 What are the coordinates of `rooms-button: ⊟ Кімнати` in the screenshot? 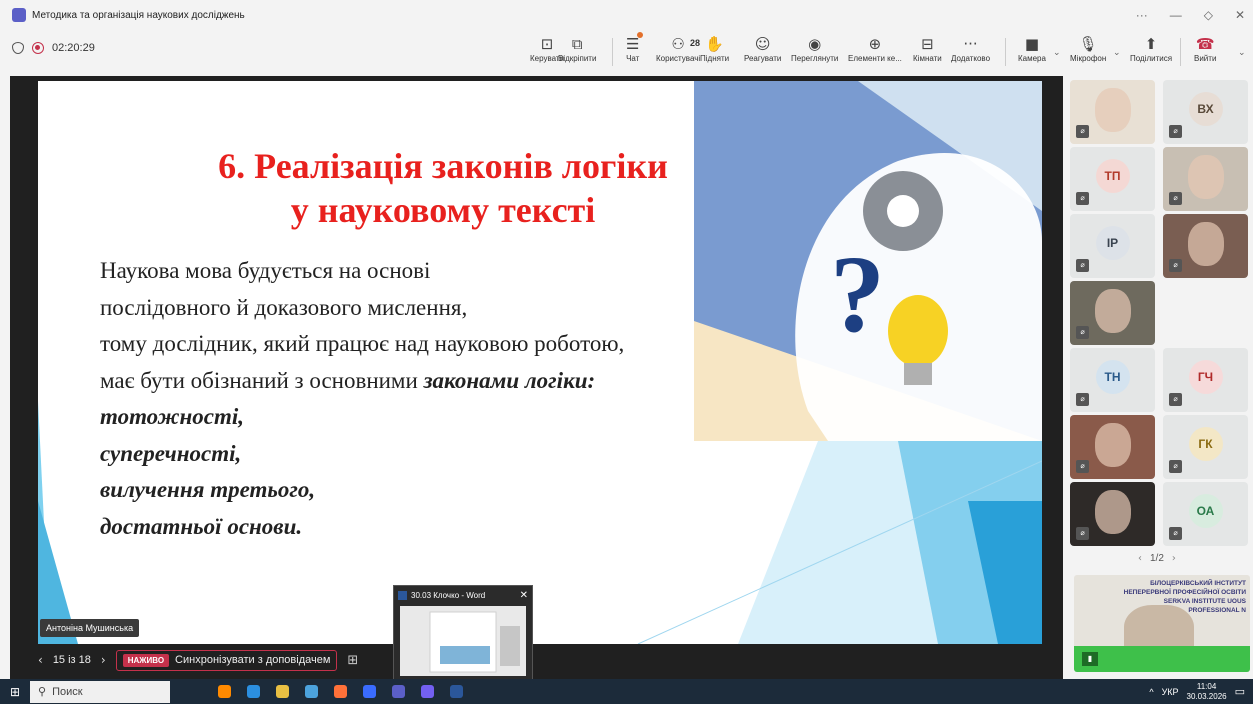 It's located at (927, 48).